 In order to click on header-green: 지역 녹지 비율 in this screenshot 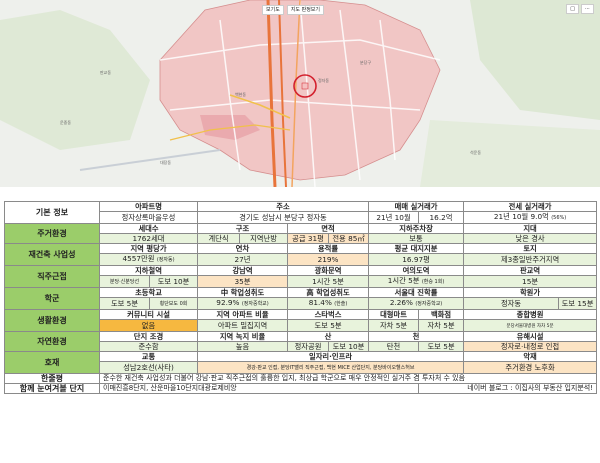, I will do `click(243, 336)`.